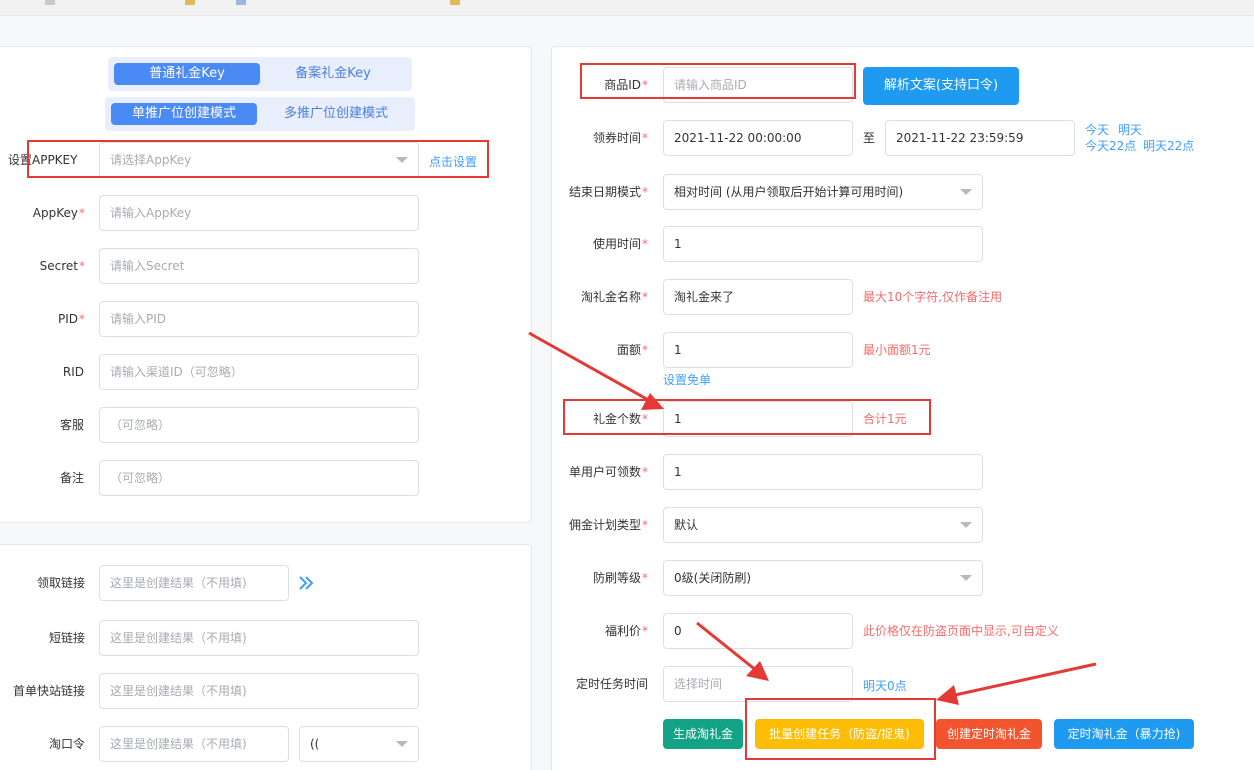  What do you see at coordinates (839, 734) in the screenshot?
I see `batch-create-task-button: 批量创建任务（防盗/捉鬼)` at bounding box center [839, 734].